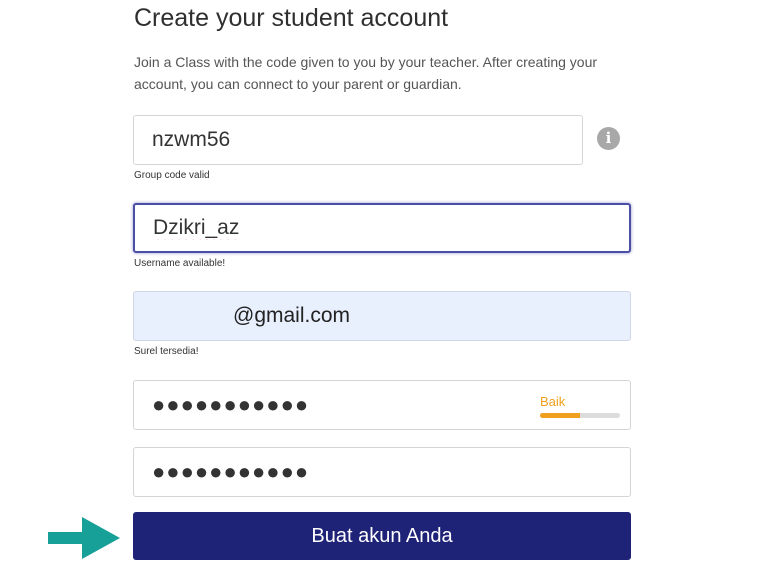 The image size is (768, 576). Describe the element at coordinates (166, 351) in the screenshot. I see `email-hint: Surel tersedia!` at that location.